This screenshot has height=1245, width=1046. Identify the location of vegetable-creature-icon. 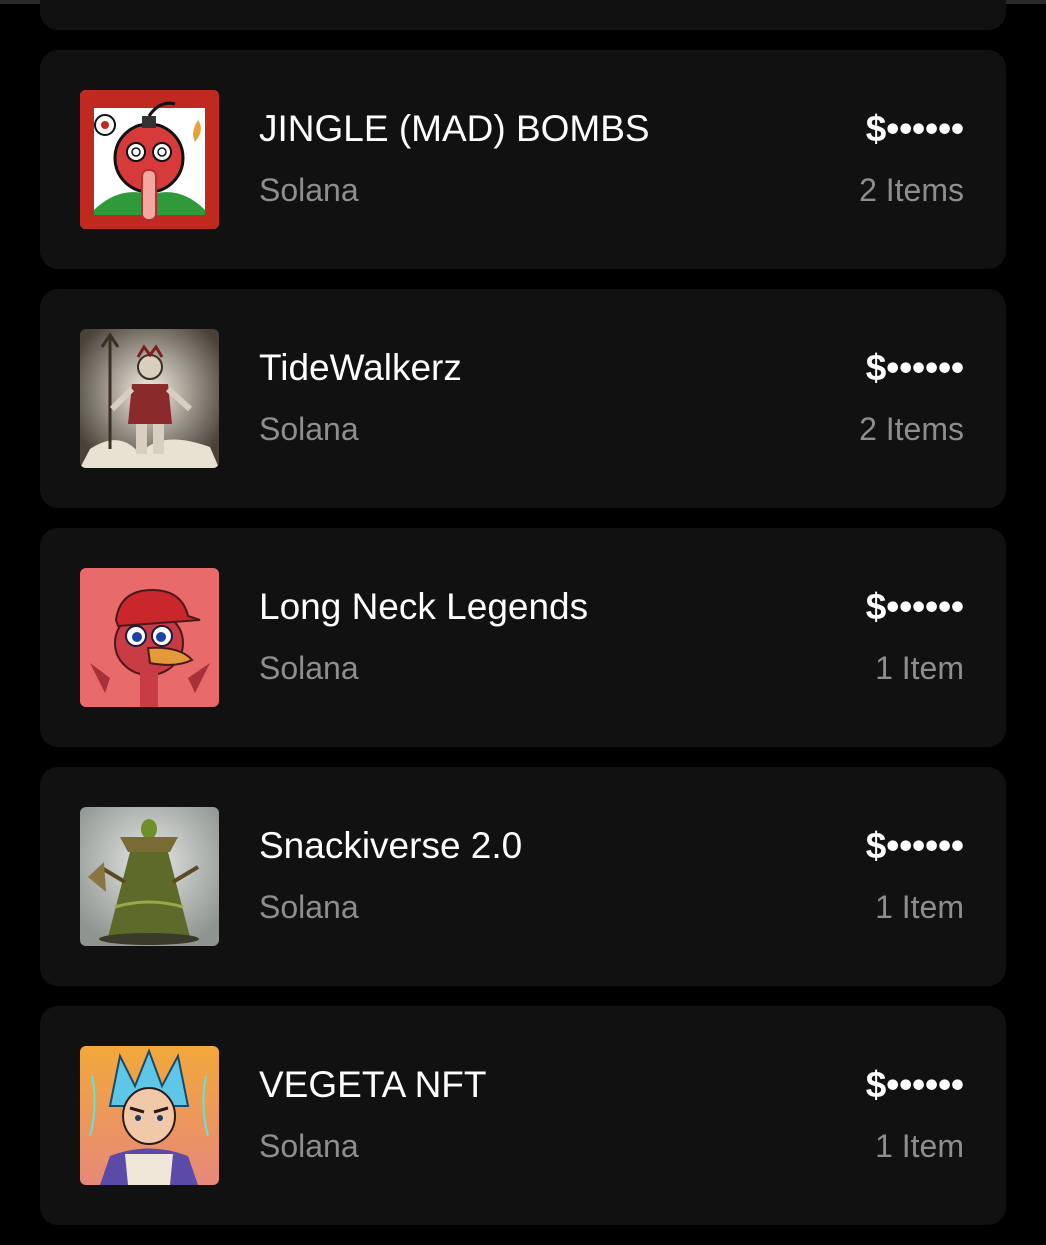
(149, 876).